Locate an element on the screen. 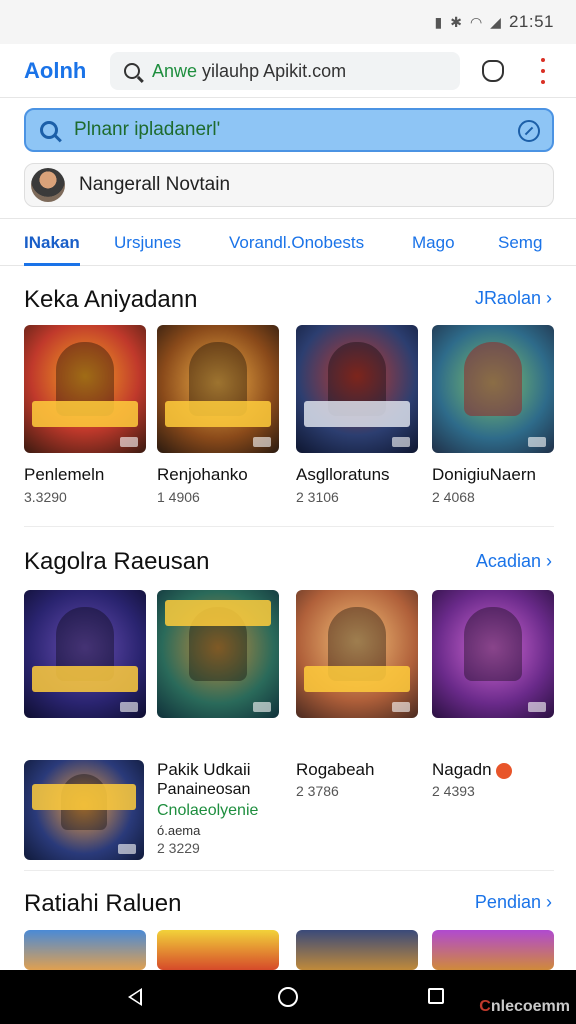 Image resolution: width=576 pixels, height=1024 pixels. address-bar: Anwe yilauhp Apikit.com is located at coordinates (285, 71).